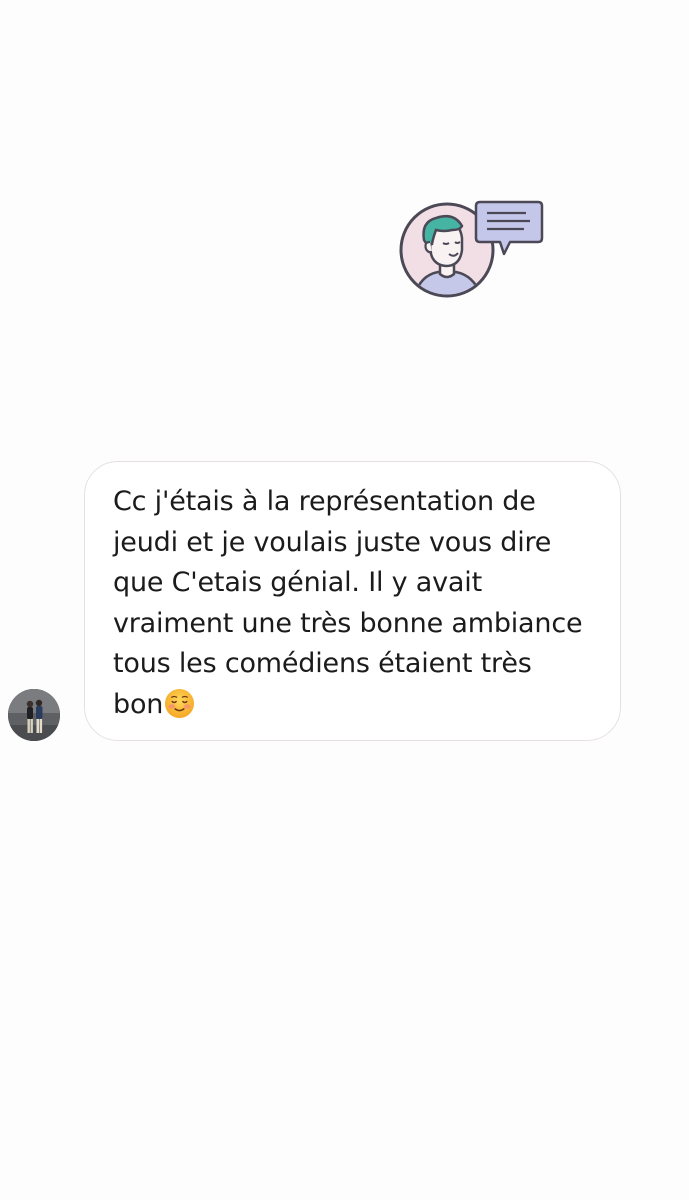 Image resolution: width=689 pixels, height=1200 pixels. Describe the element at coordinates (180, 703) in the screenshot. I see `smiling-face-icon` at that location.